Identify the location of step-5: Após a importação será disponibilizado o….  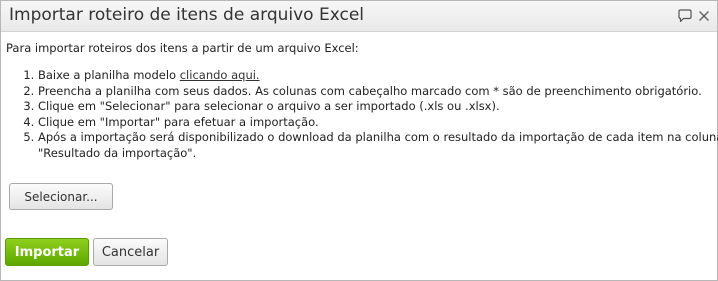
(378, 145).